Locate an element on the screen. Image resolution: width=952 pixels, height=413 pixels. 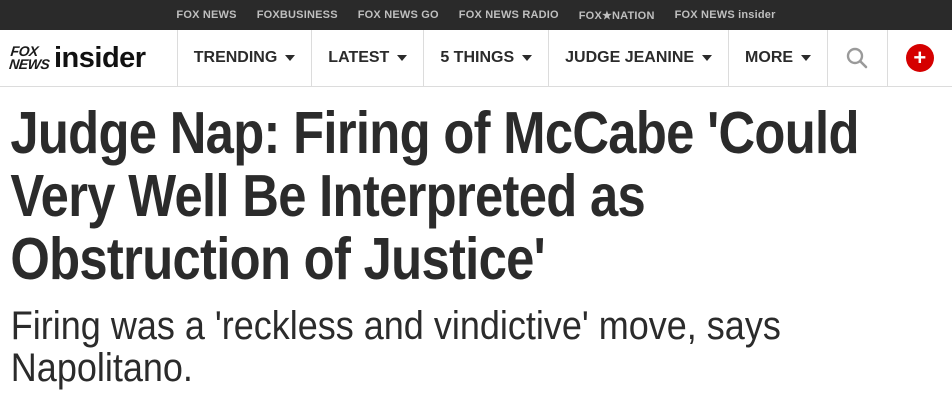
network-link-fox-news-go: FOX NEWS GO is located at coordinates (398, 15).